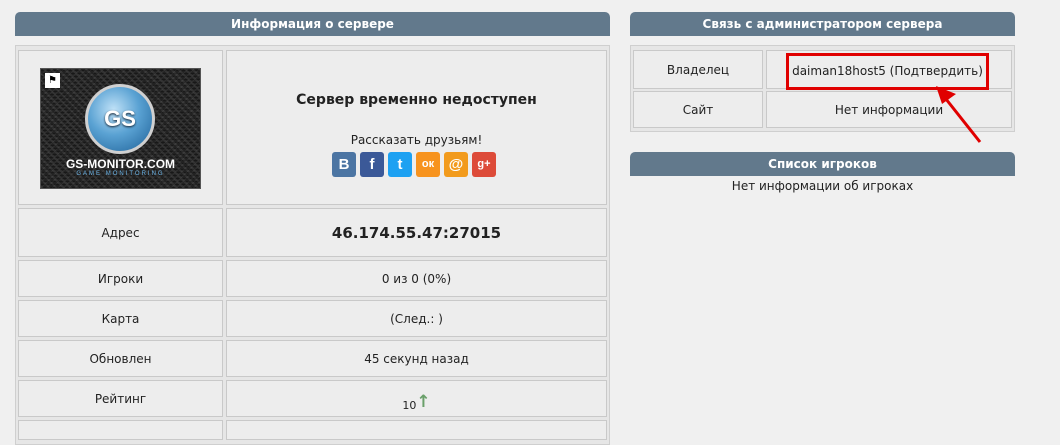  I want to click on players-count: 0 из 0 (0%), so click(416, 278).